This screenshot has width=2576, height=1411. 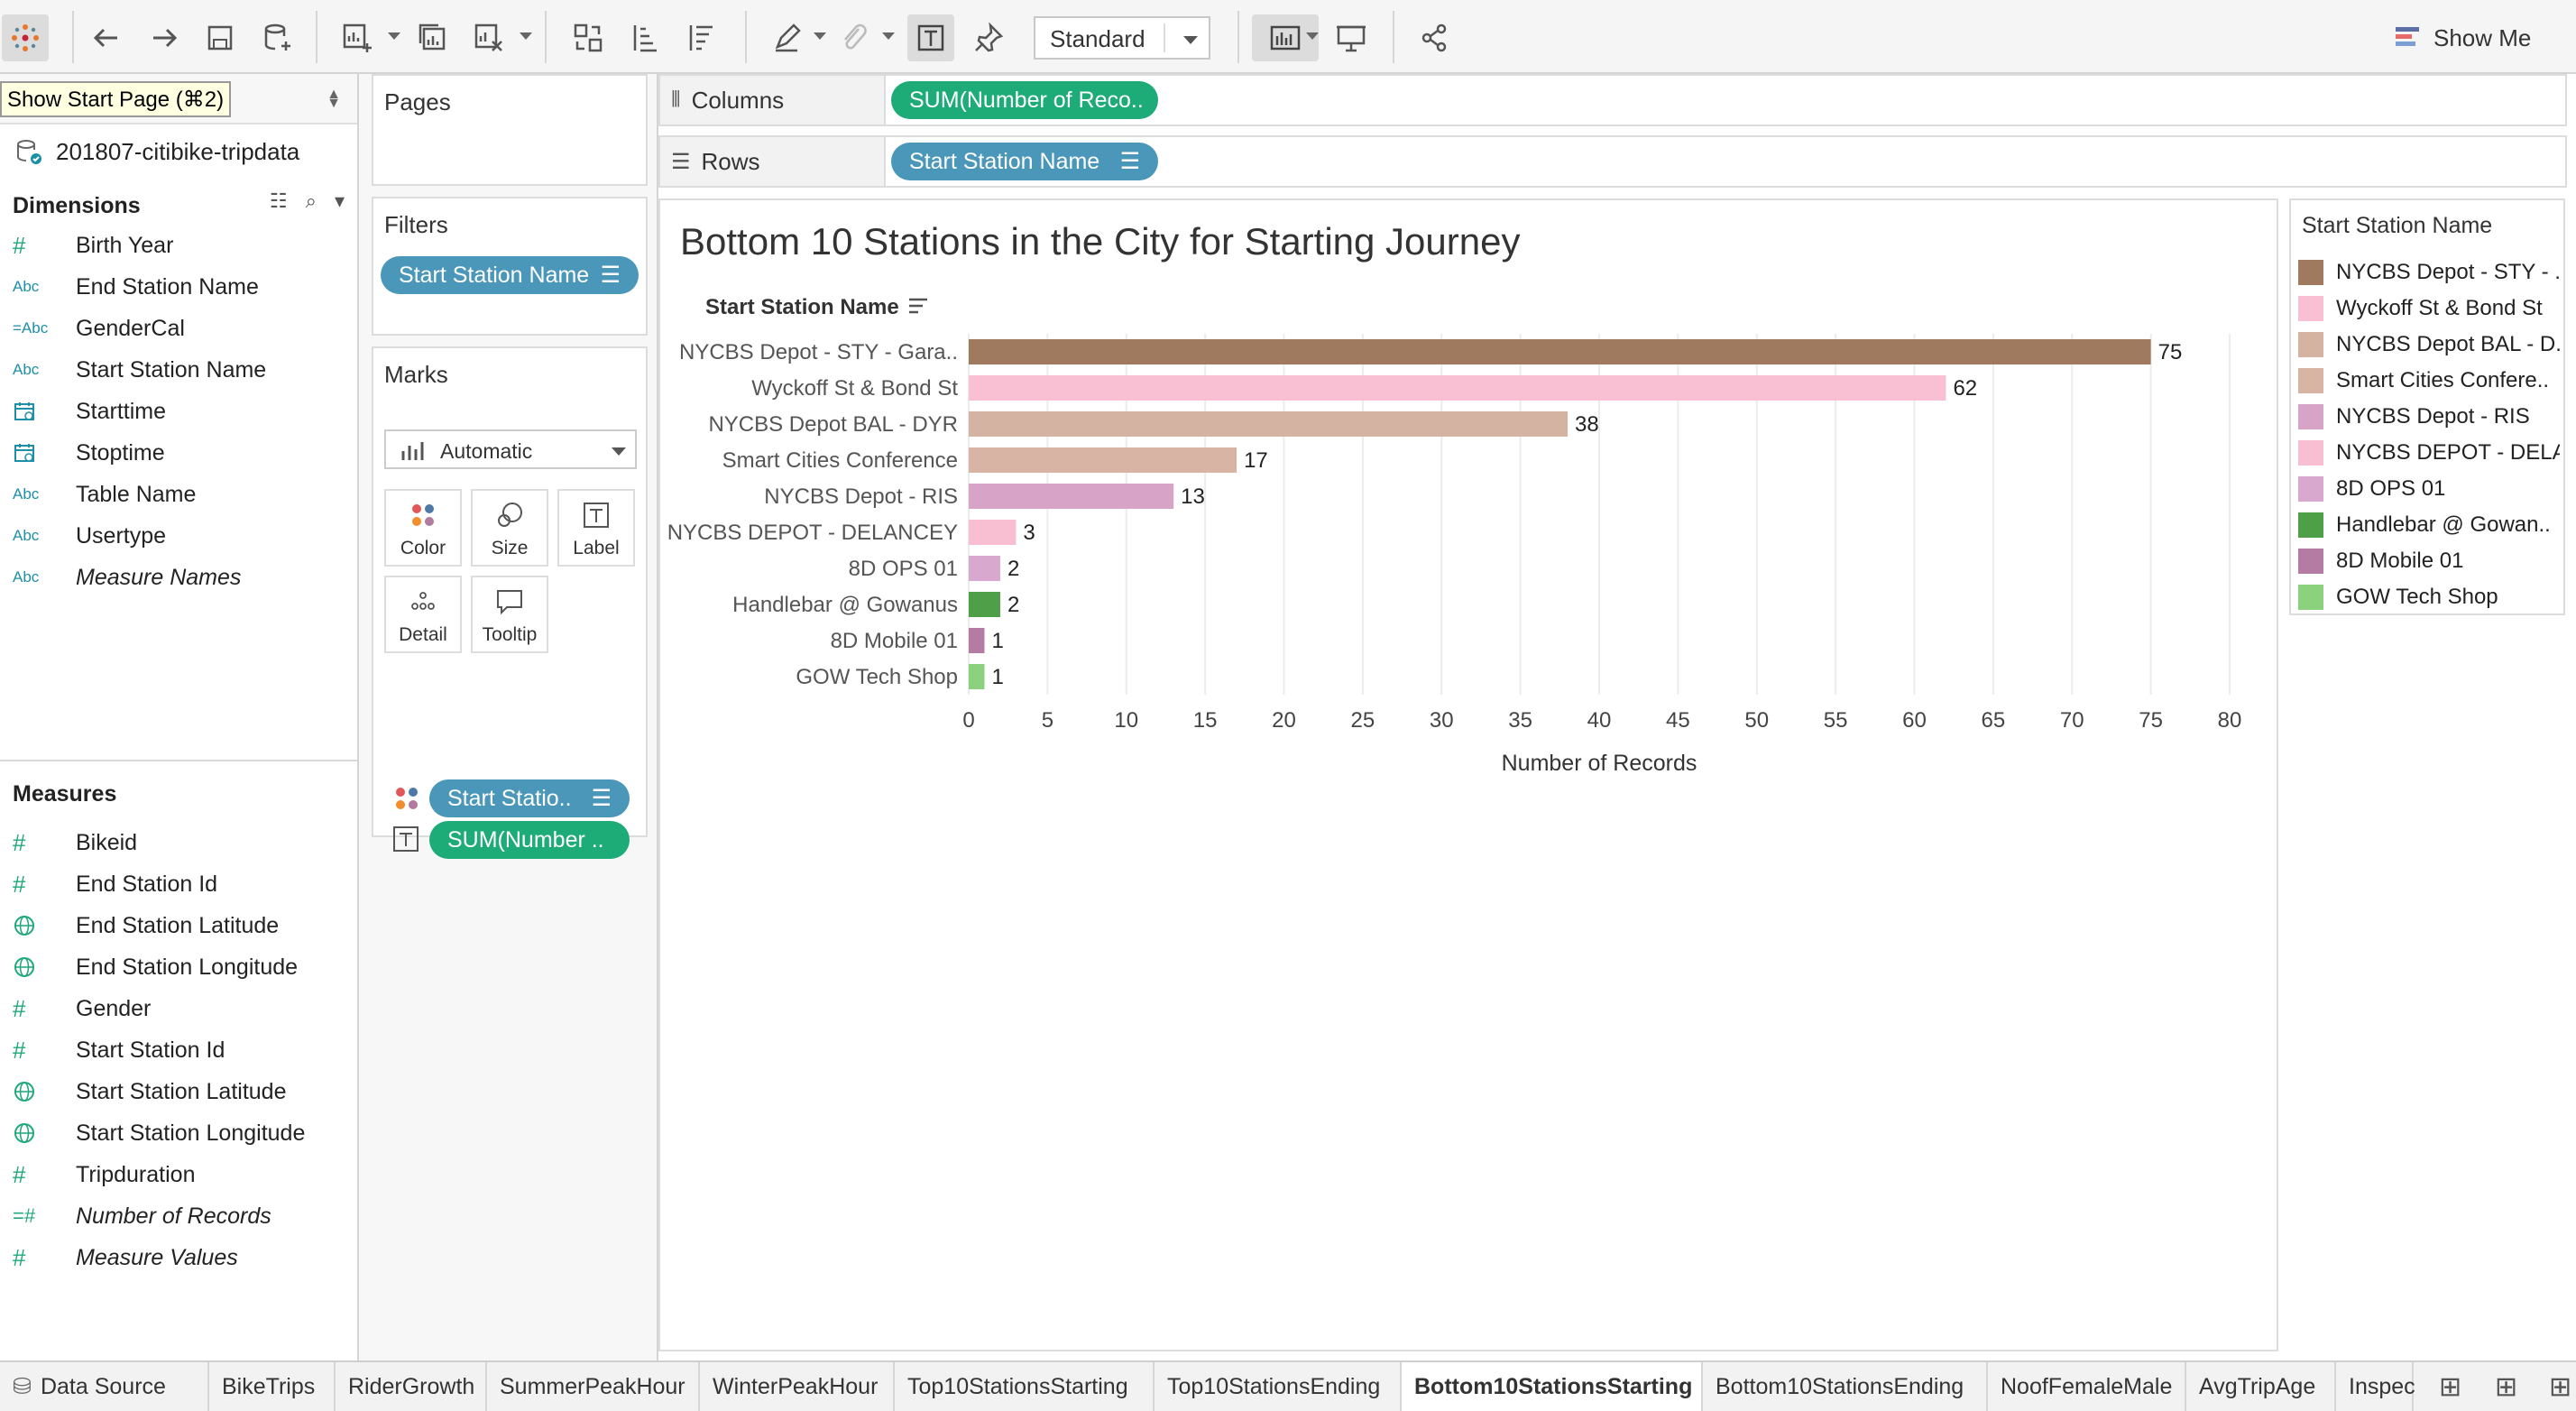 I want to click on pane-divider, so click(x=179, y=760).